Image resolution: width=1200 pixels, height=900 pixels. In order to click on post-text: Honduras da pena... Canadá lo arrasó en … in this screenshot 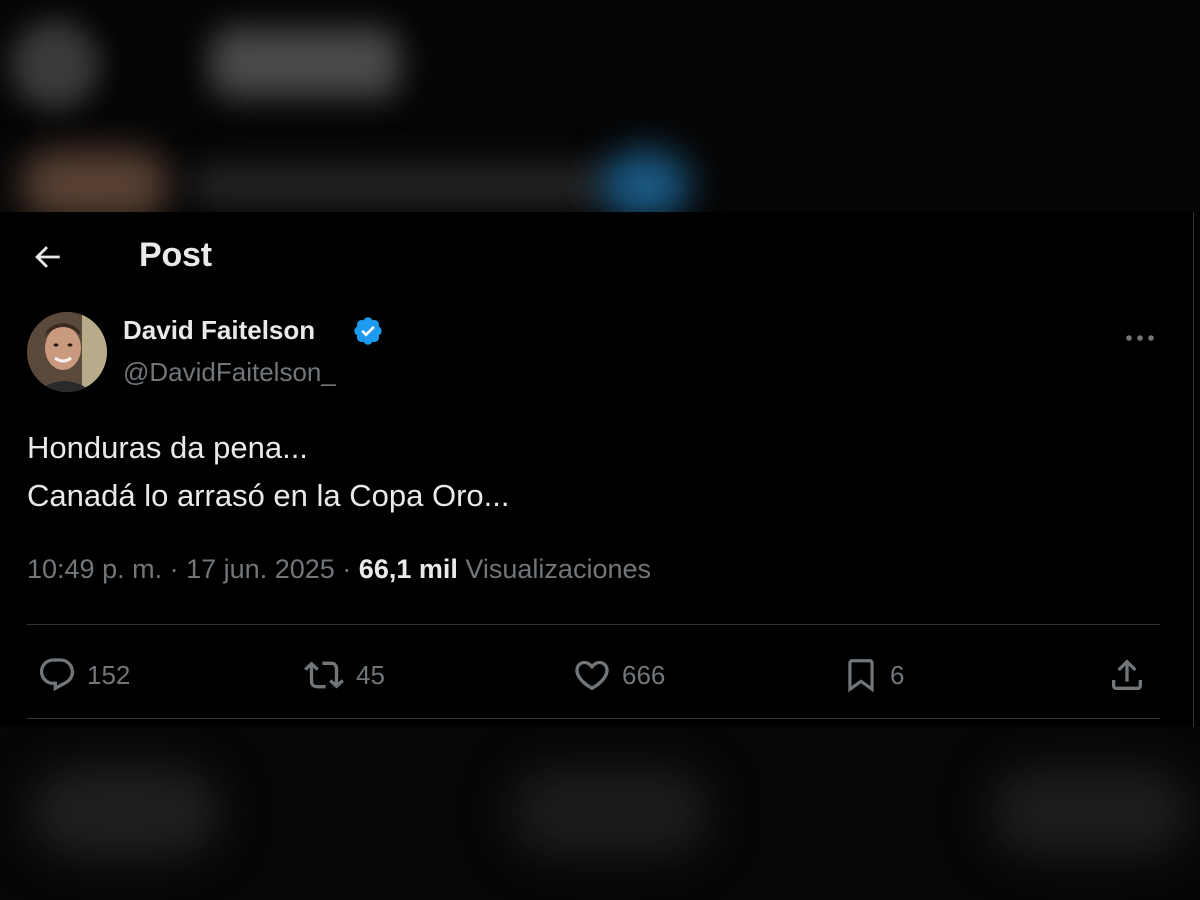, I will do `click(268, 472)`.